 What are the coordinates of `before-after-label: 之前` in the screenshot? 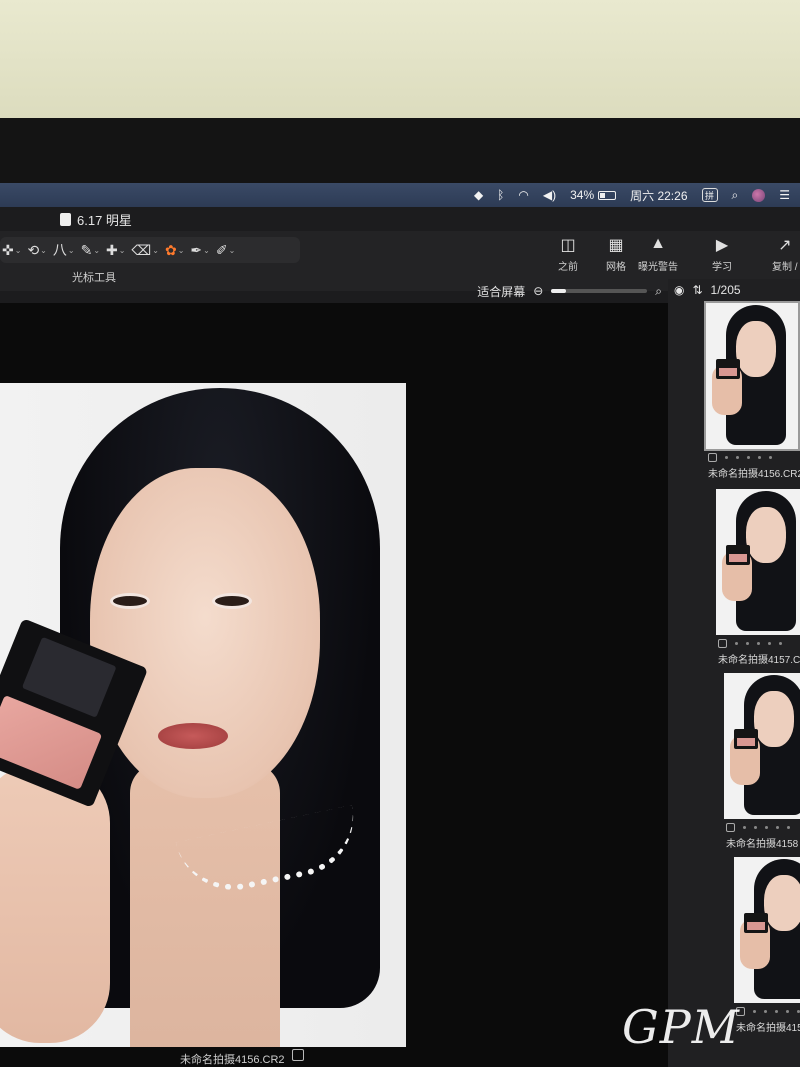 It's located at (568, 267).